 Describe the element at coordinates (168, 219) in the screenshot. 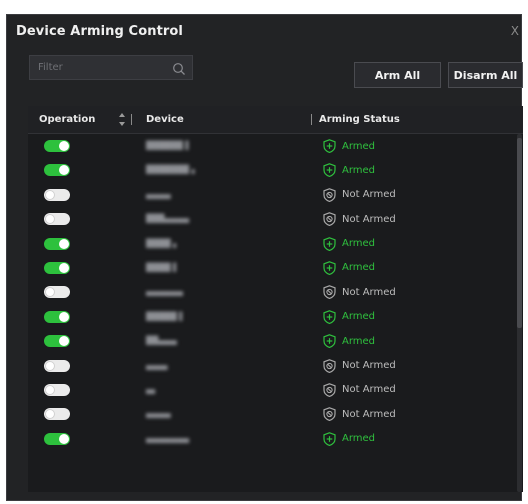

I see `device-name: ███▄▄▄▄` at that location.